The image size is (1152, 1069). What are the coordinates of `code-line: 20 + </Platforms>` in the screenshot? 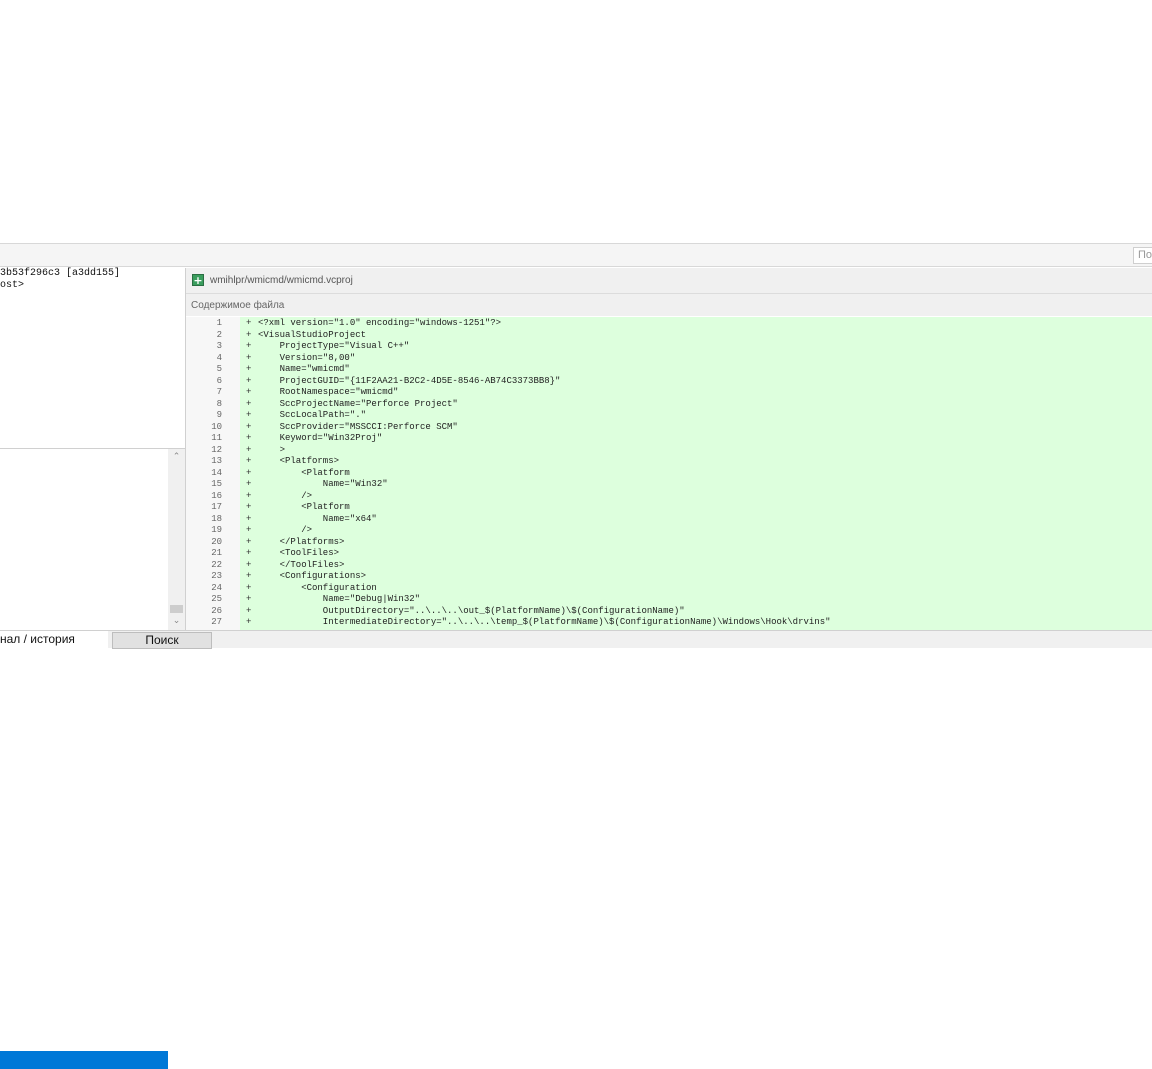 It's located at (669, 543).